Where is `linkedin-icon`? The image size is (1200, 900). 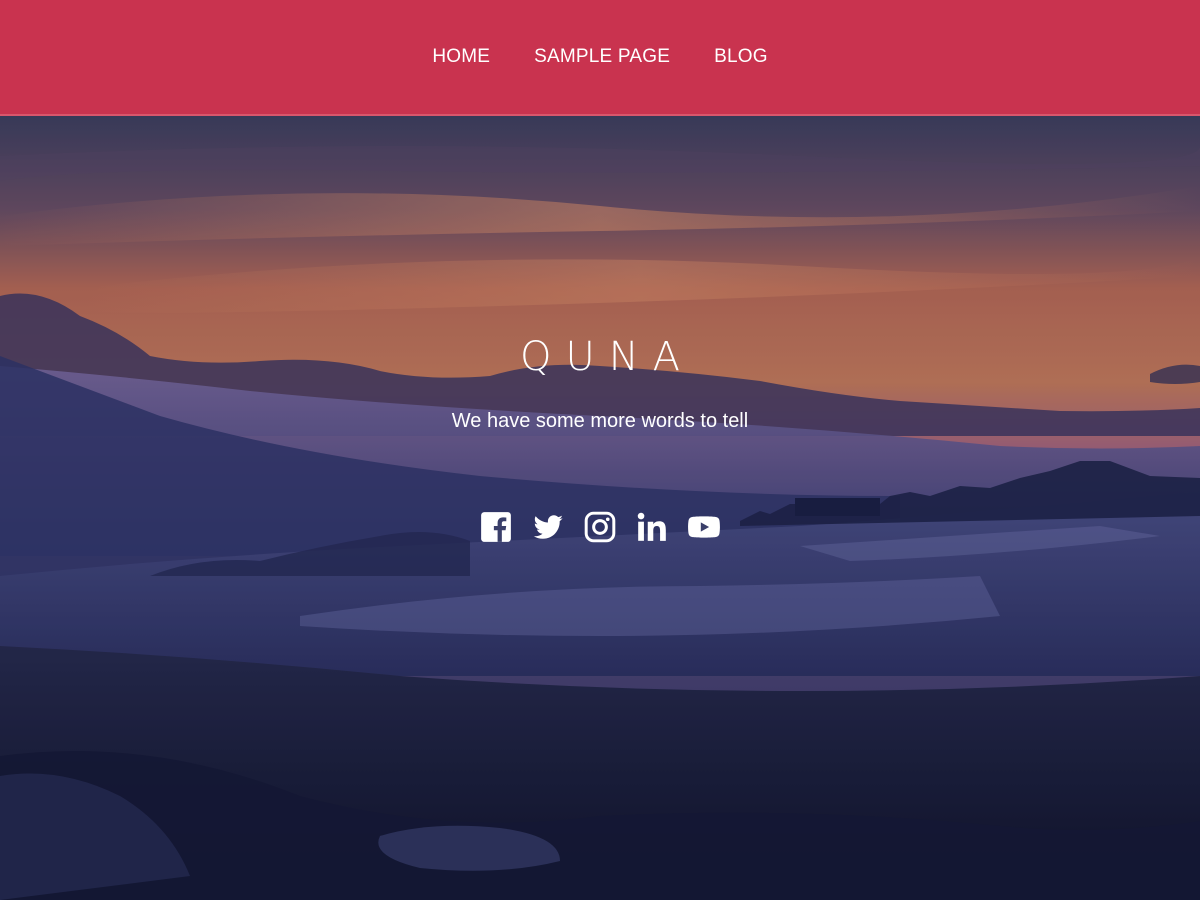
linkedin-icon is located at coordinates (651, 526).